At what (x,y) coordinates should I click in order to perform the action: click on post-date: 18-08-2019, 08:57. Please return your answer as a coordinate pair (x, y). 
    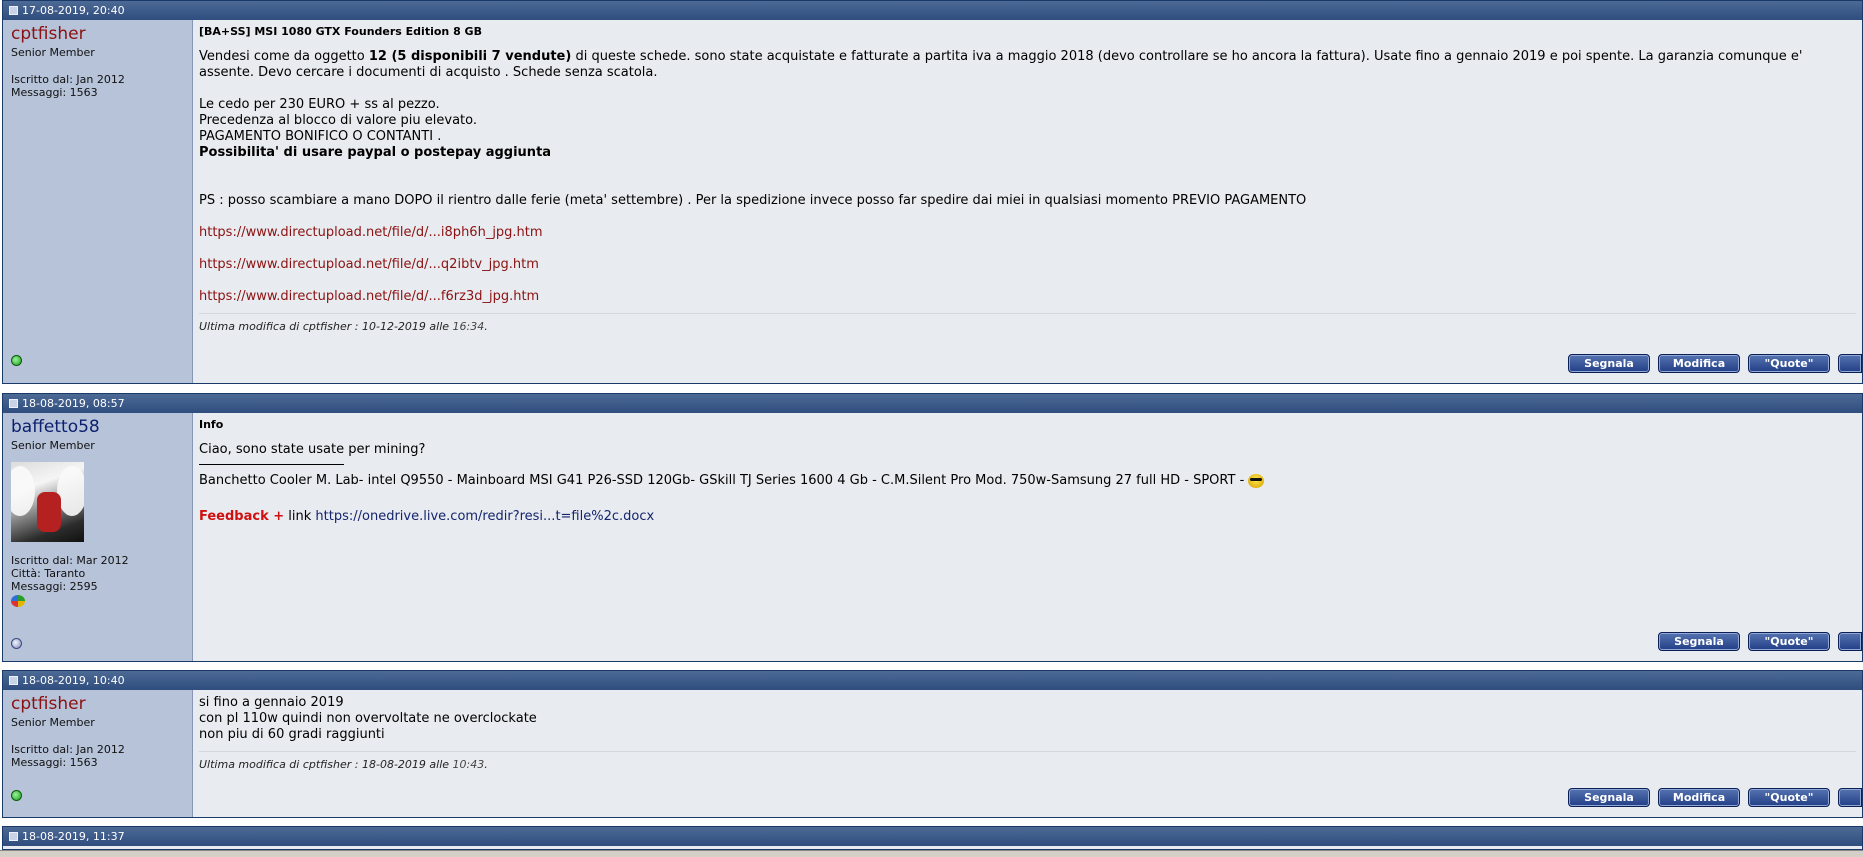
    Looking at the image, I should click on (73, 403).